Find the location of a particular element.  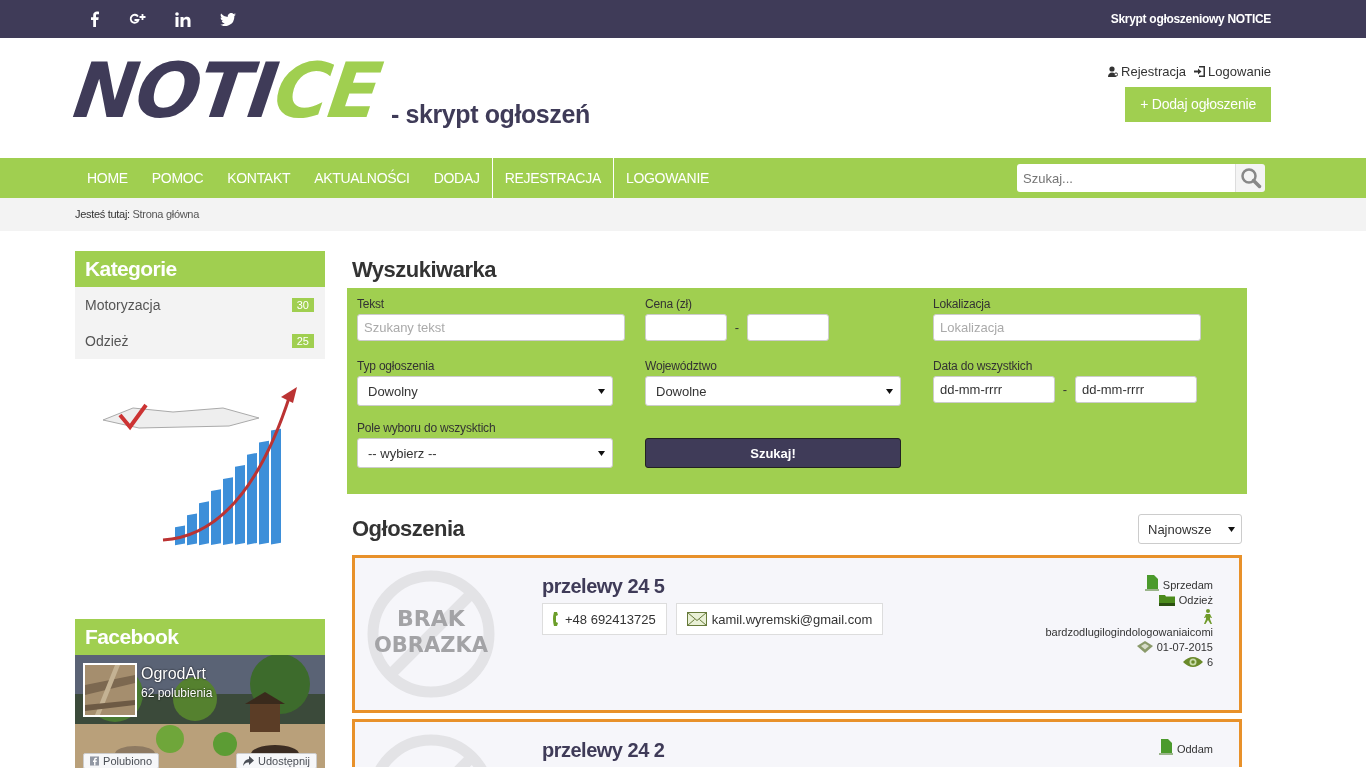

no-image-placeholder: BRAK OBRAZKA is located at coordinates (431, 634).